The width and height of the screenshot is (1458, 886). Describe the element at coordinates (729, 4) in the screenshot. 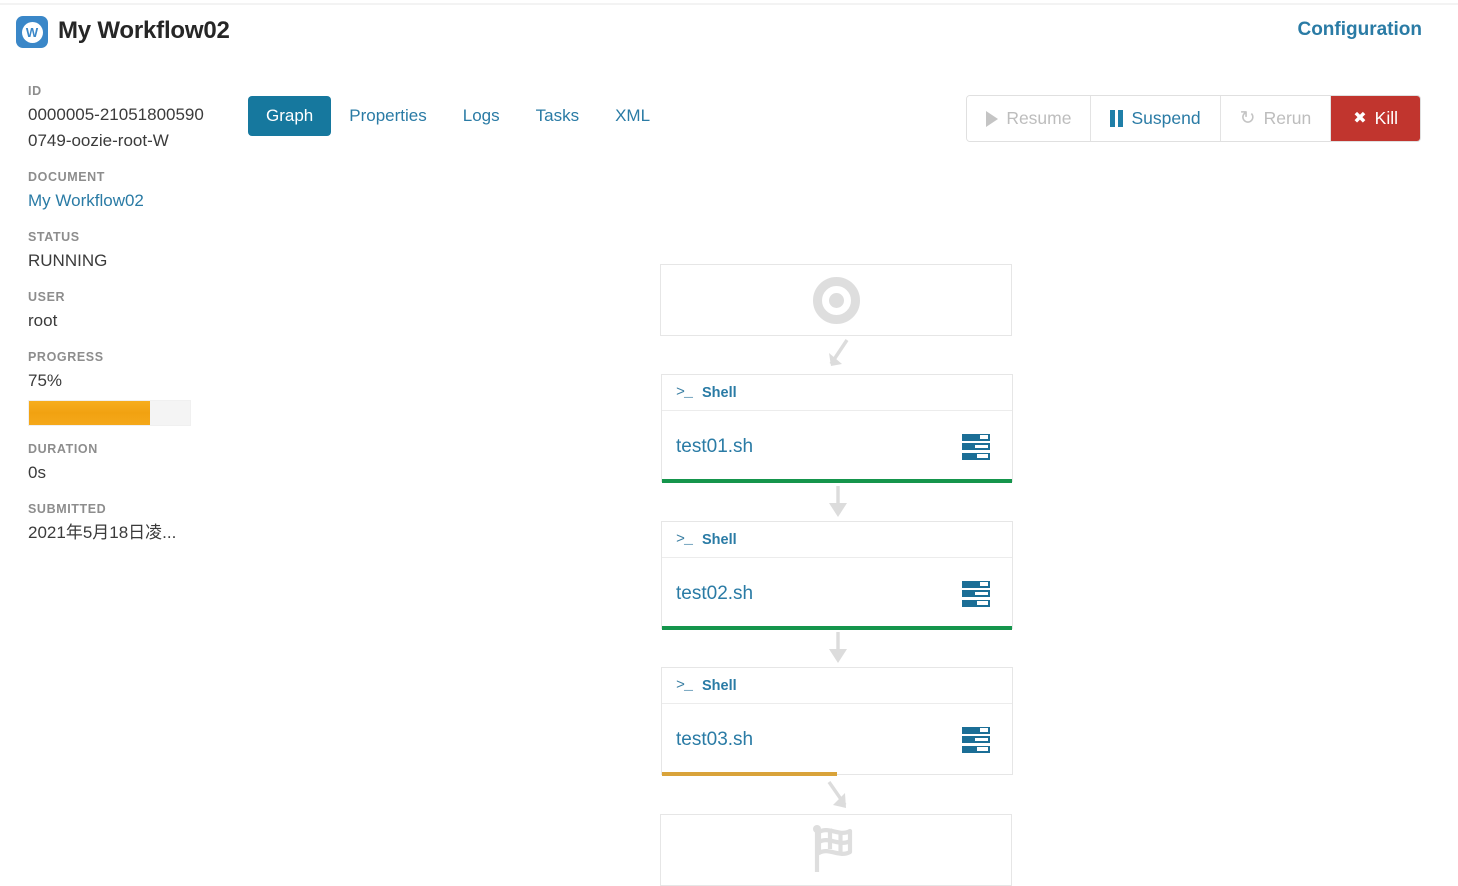

I see `header-top-rule` at that location.